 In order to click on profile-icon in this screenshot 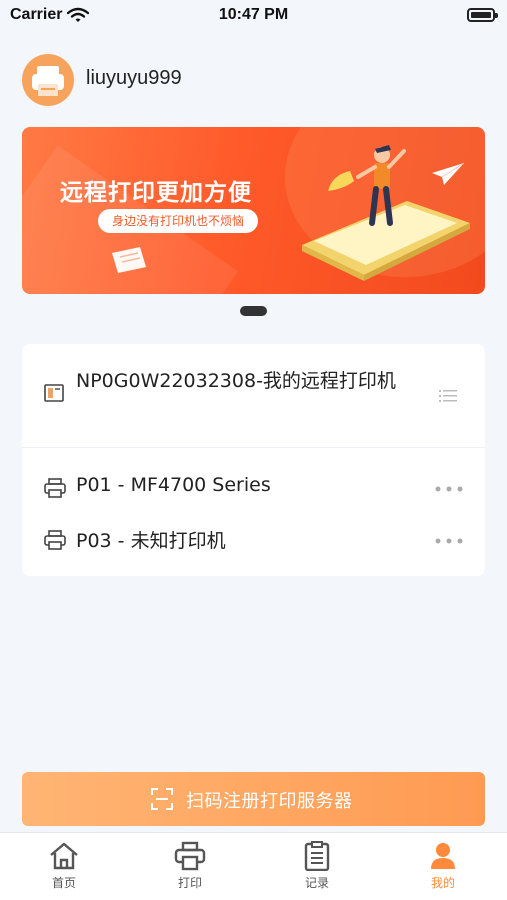, I will do `click(443, 856)`.